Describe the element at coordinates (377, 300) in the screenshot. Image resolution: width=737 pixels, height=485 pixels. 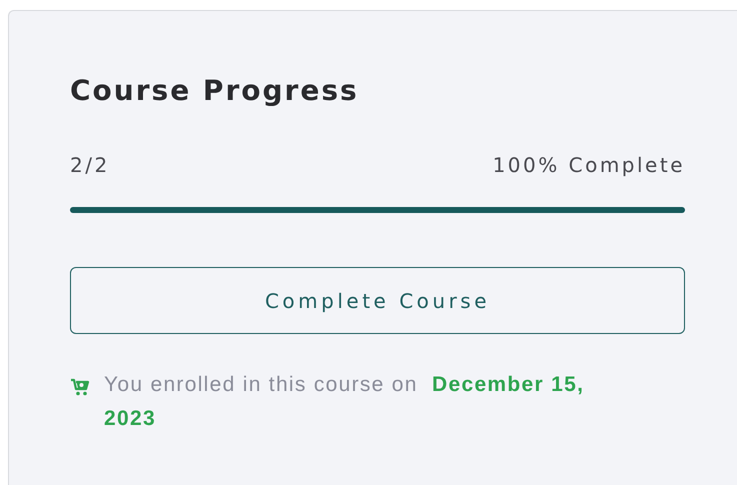
I see `complete-course-button: Complete Course` at that location.